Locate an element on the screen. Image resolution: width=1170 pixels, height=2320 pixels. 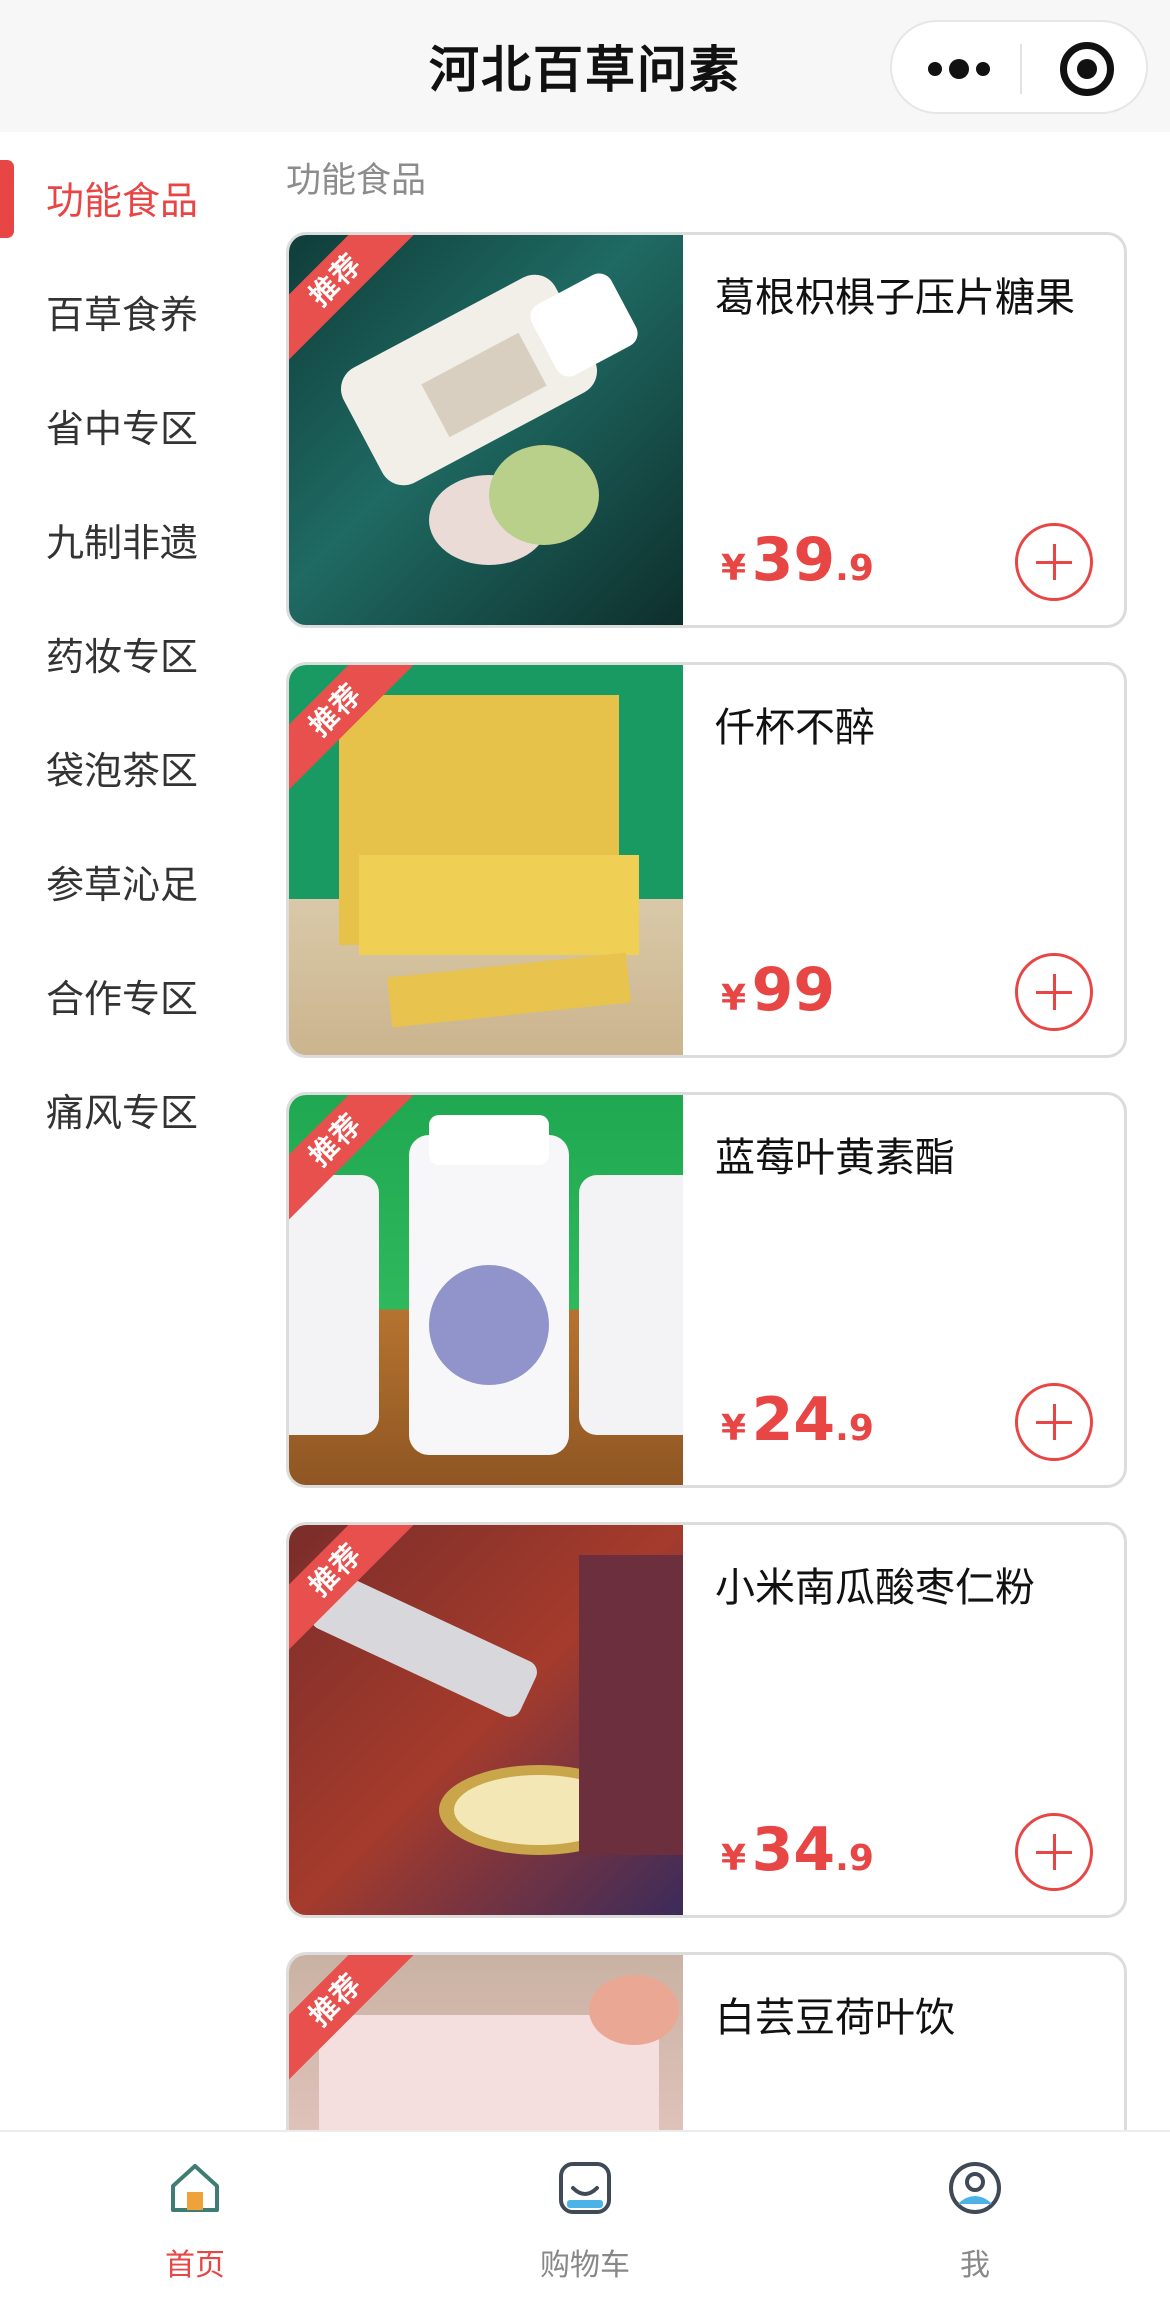
sidebar-item-partner: 合作专区 is located at coordinates (135, 990).